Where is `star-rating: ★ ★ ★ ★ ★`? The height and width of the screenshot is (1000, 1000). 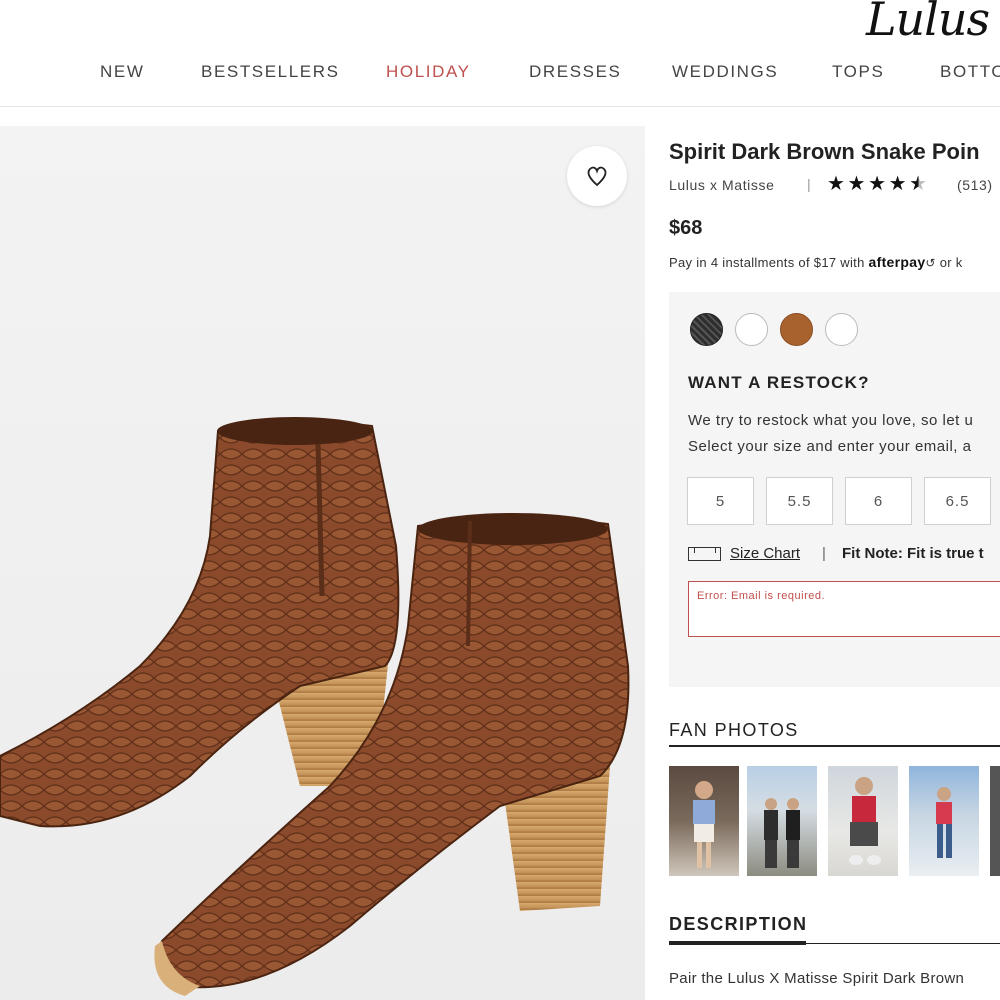
star-rating: ★ ★ ★ ★ ★ is located at coordinates (877, 184).